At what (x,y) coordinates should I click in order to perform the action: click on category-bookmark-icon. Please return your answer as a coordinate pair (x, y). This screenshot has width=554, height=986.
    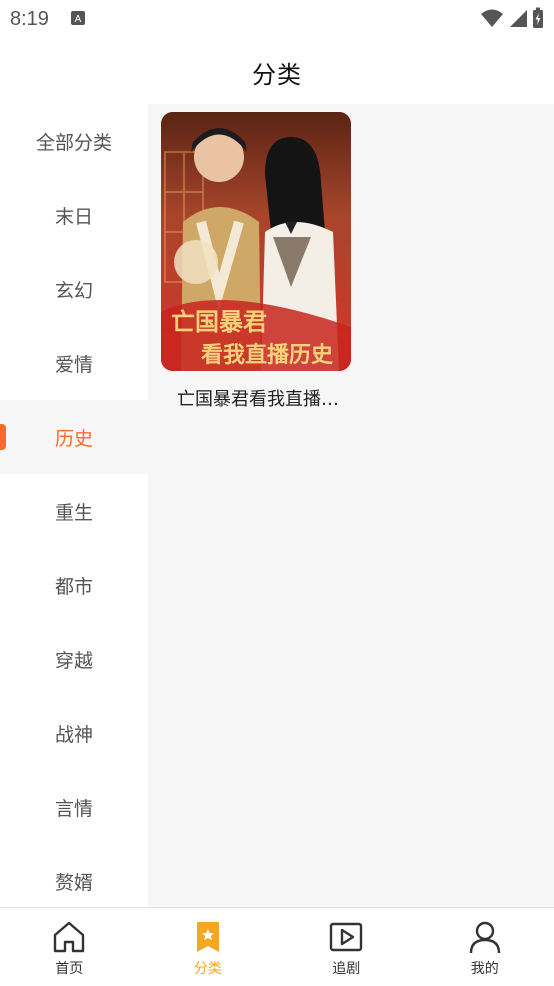
    Looking at the image, I should click on (208, 937).